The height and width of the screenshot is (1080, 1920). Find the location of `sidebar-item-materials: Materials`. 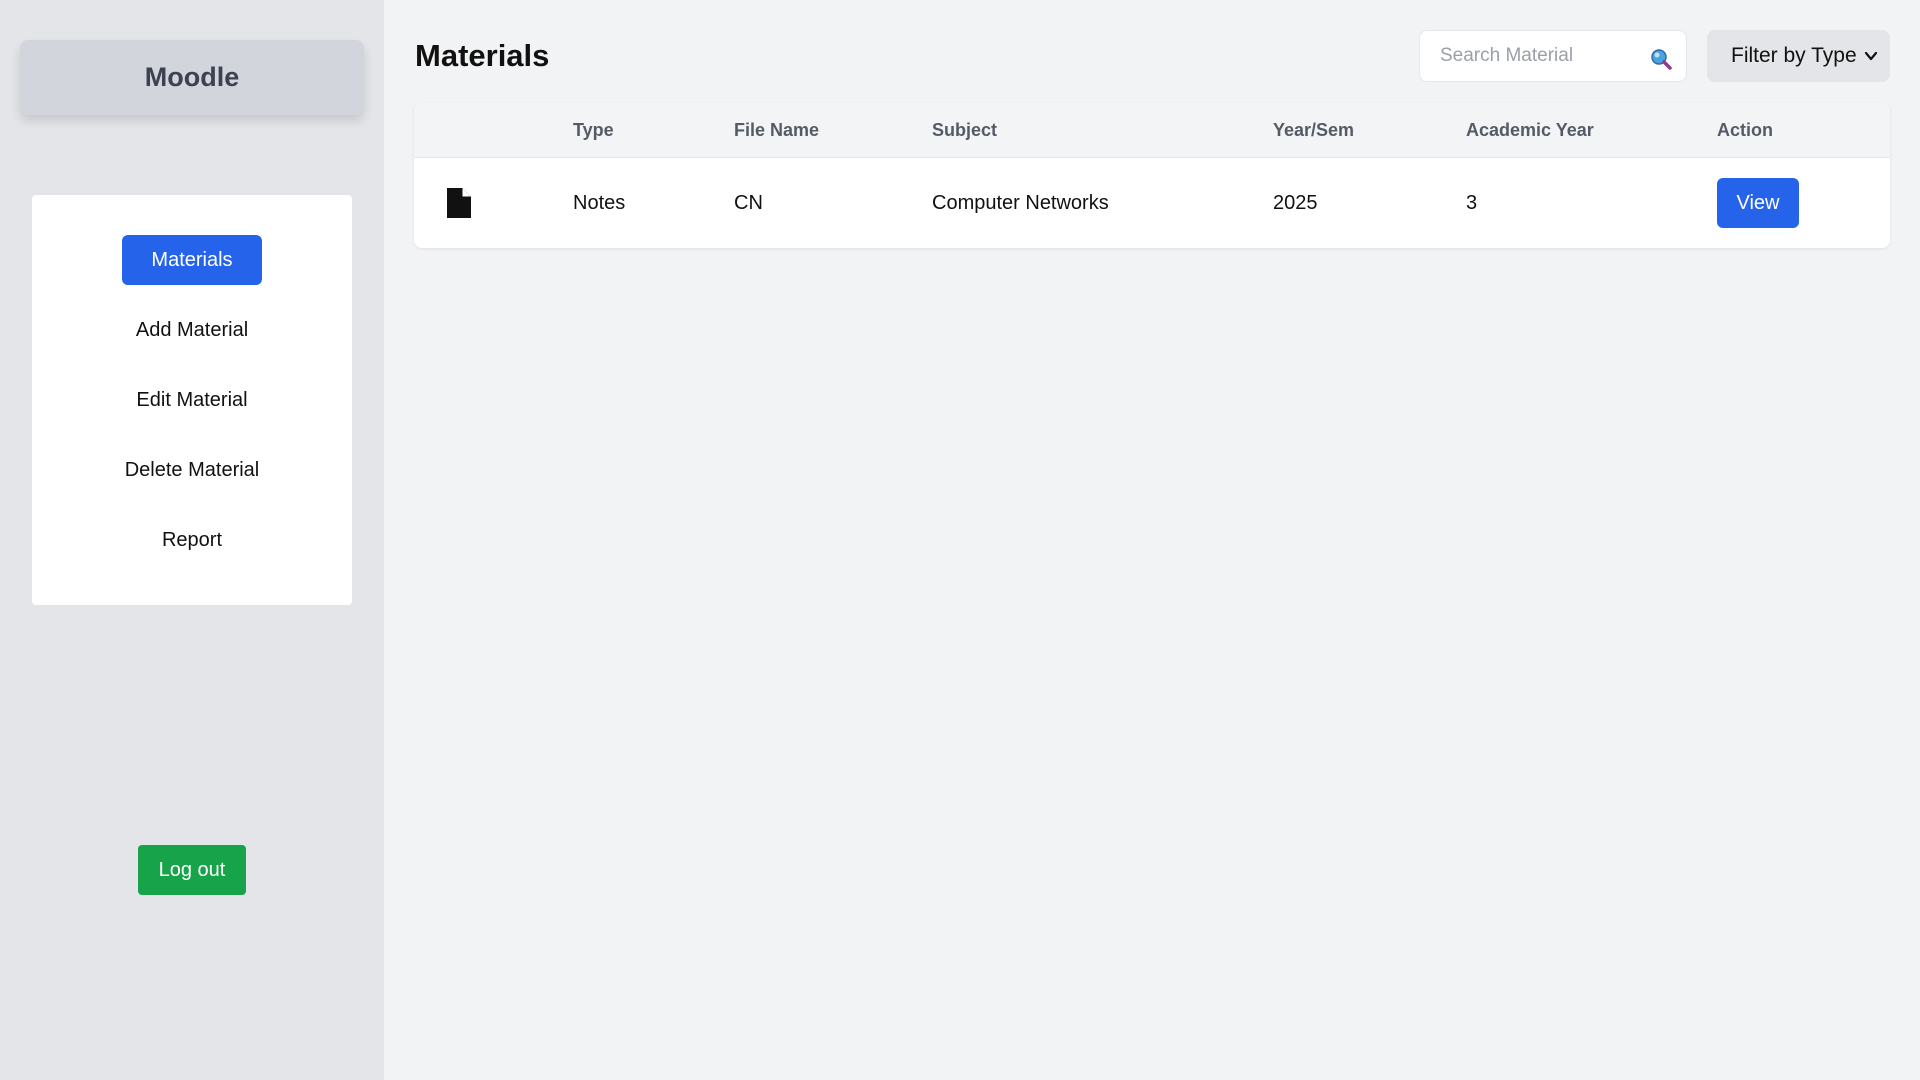

sidebar-item-materials: Materials is located at coordinates (192, 260).